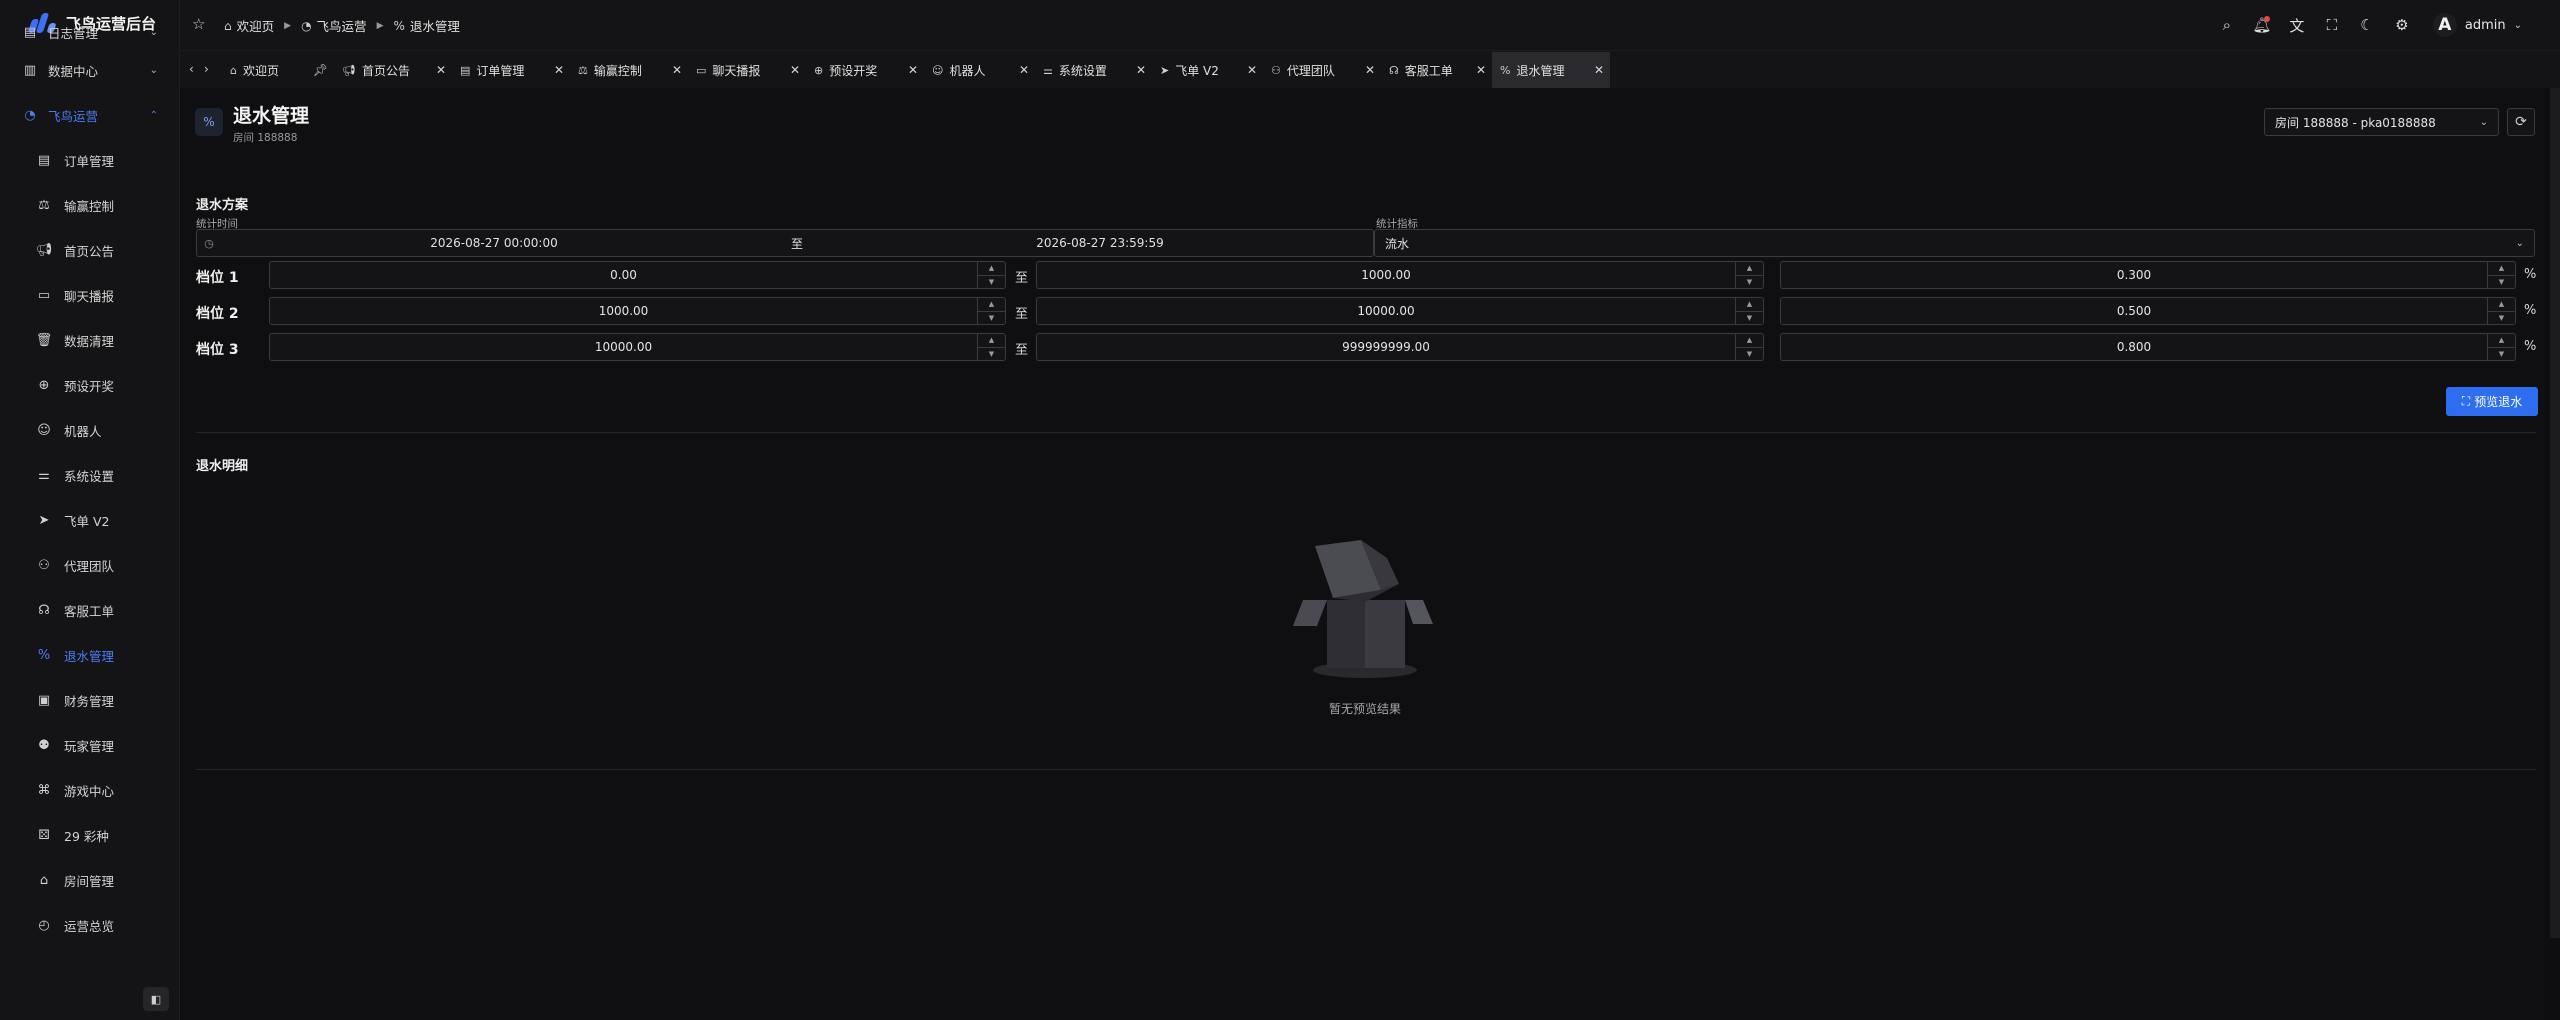 This screenshot has width=2560, height=1020. Describe the element at coordinates (1400, 275) in the screenshot. I see `tier-to-input: 1000.00 ▲ ▼` at that location.